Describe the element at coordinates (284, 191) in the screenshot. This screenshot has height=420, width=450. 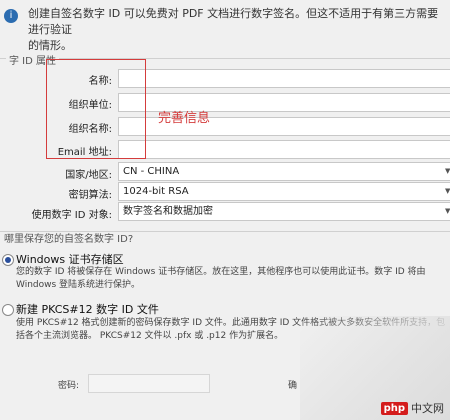
I see `key-algorithm-select: 1024-bit RSA ▼` at that location.